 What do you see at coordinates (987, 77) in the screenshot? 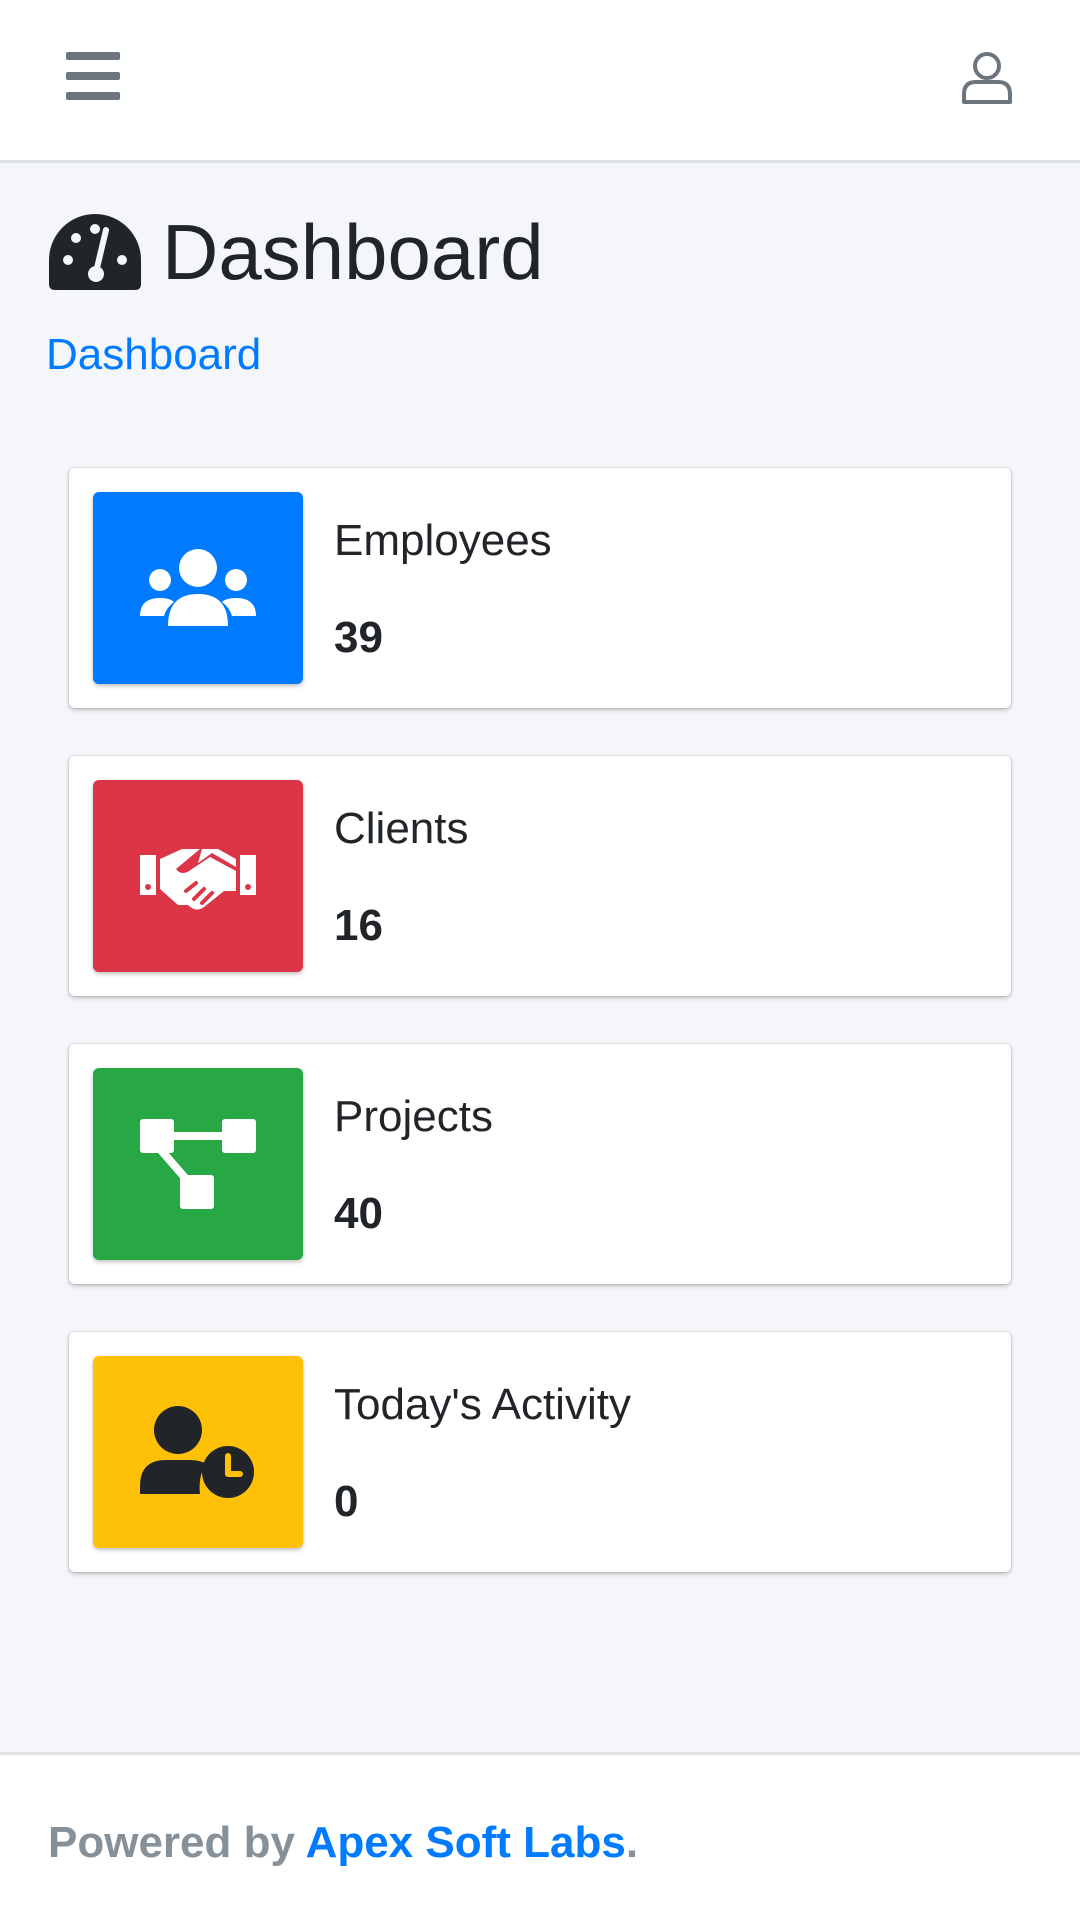
I see `user-icon` at bounding box center [987, 77].